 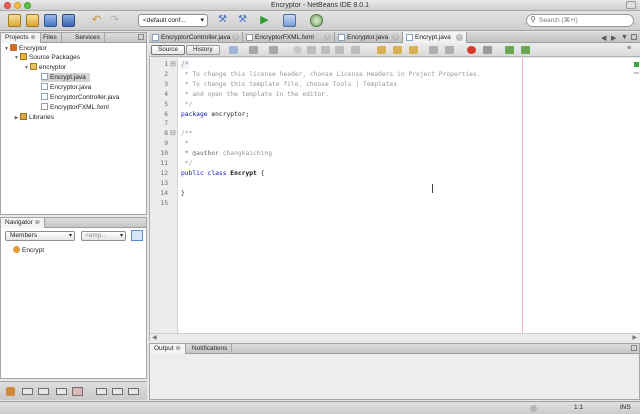 I want to click on editor-split-icon: ≡, so click(x=629, y=48).